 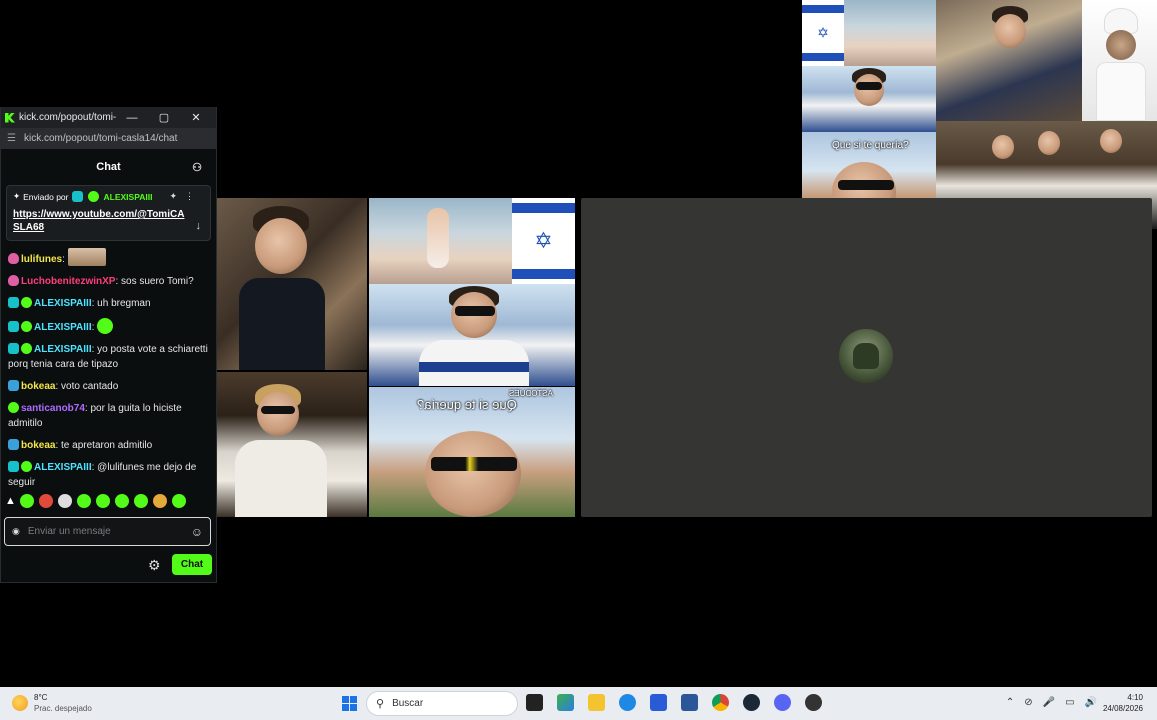 I want to click on ver-badge-icon, so click(x=26, y=326).